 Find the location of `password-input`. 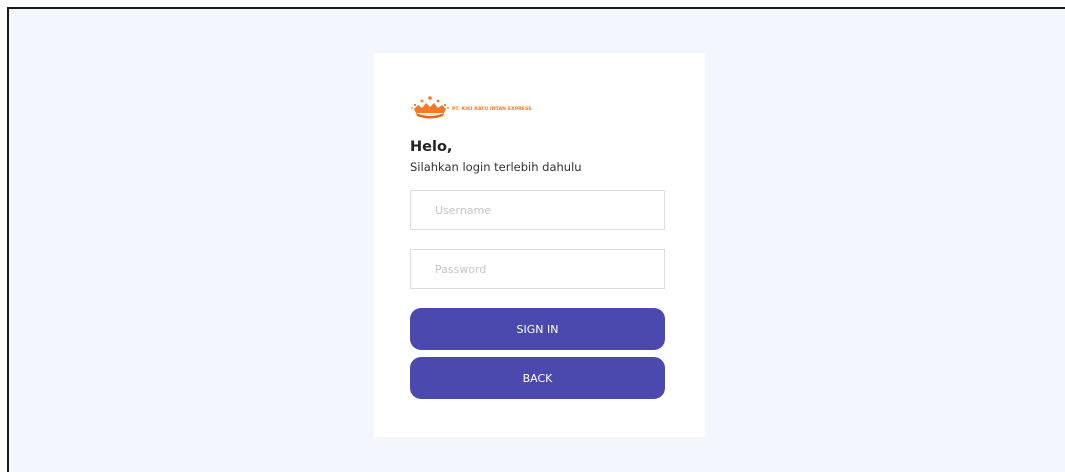

password-input is located at coordinates (537, 269).